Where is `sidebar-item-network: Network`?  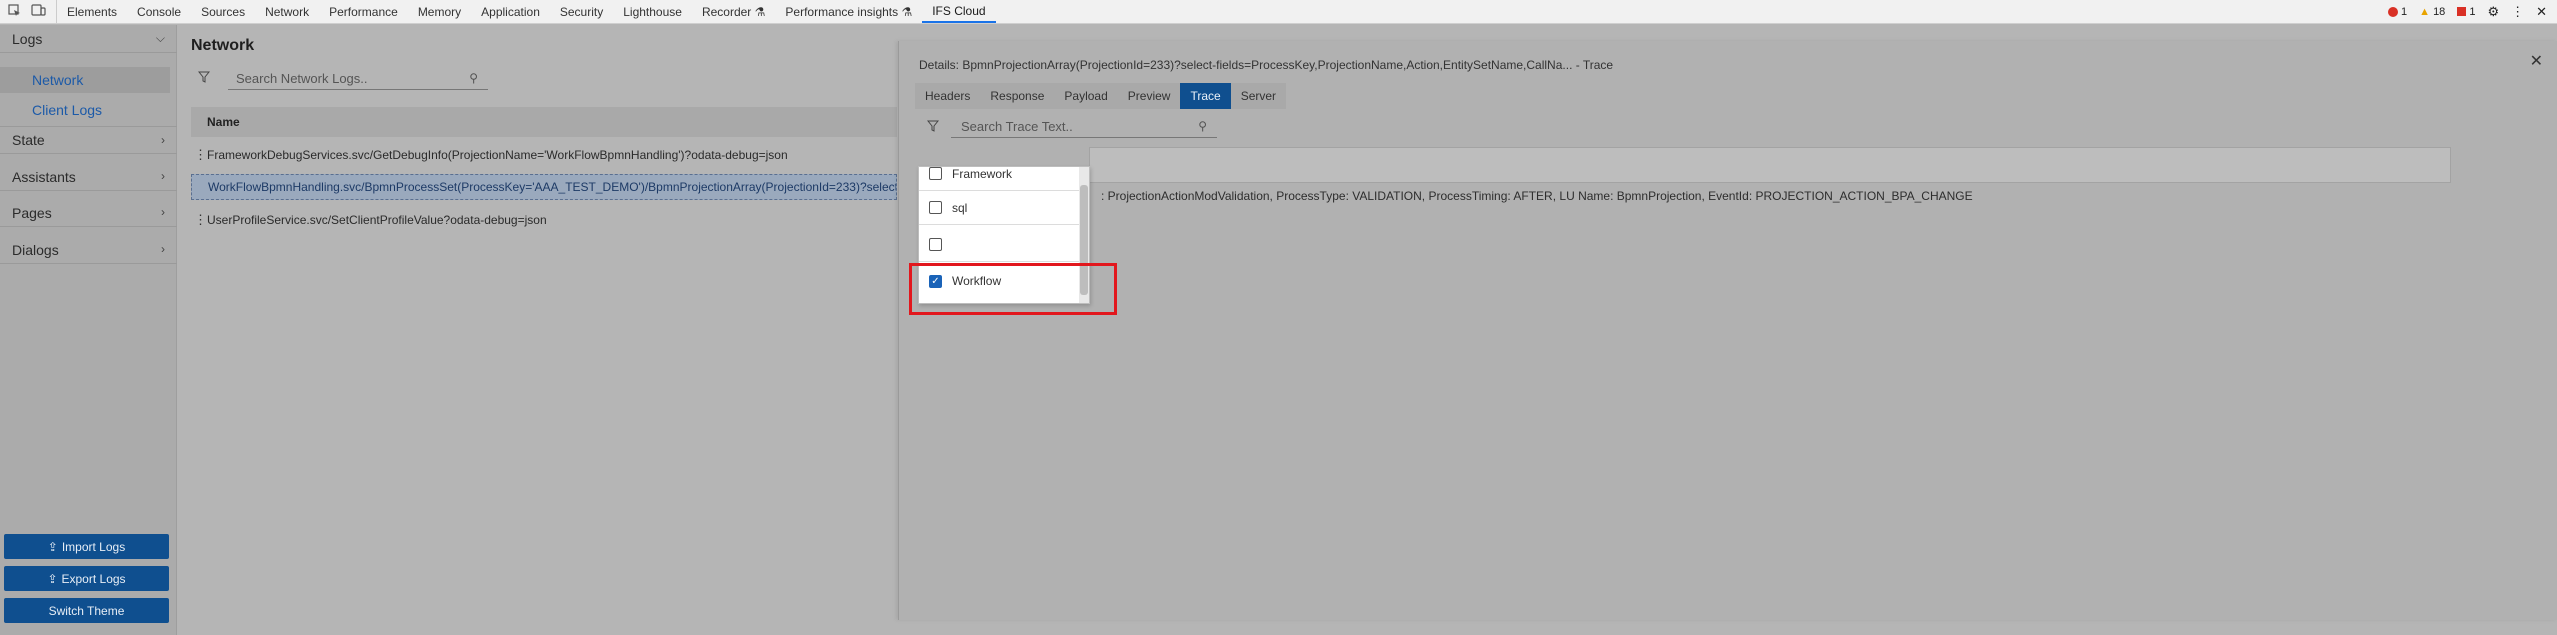
sidebar-item-network: Network is located at coordinates (85, 80).